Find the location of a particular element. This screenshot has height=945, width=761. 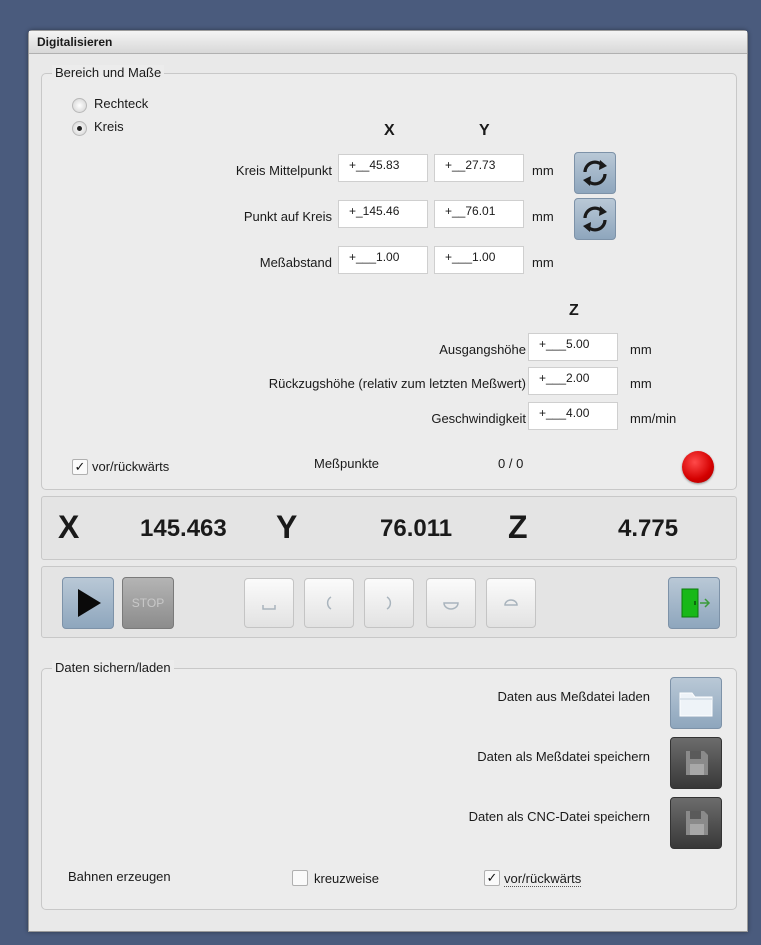

edge-bottom-button is located at coordinates (269, 603).